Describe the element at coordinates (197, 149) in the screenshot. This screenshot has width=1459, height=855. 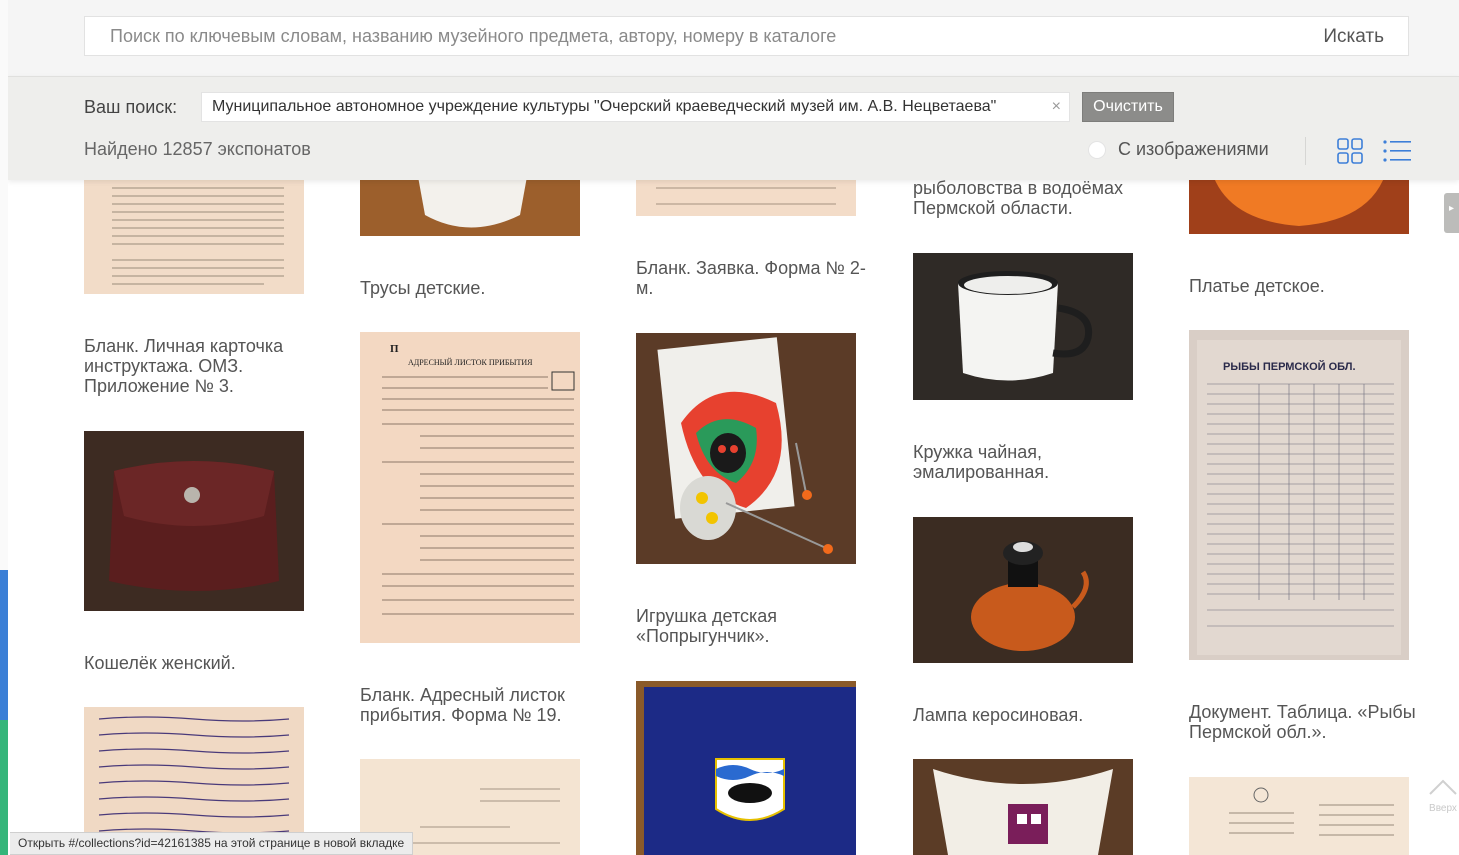
I see `results-count: Найдено 12857 экспонатов` at that location.